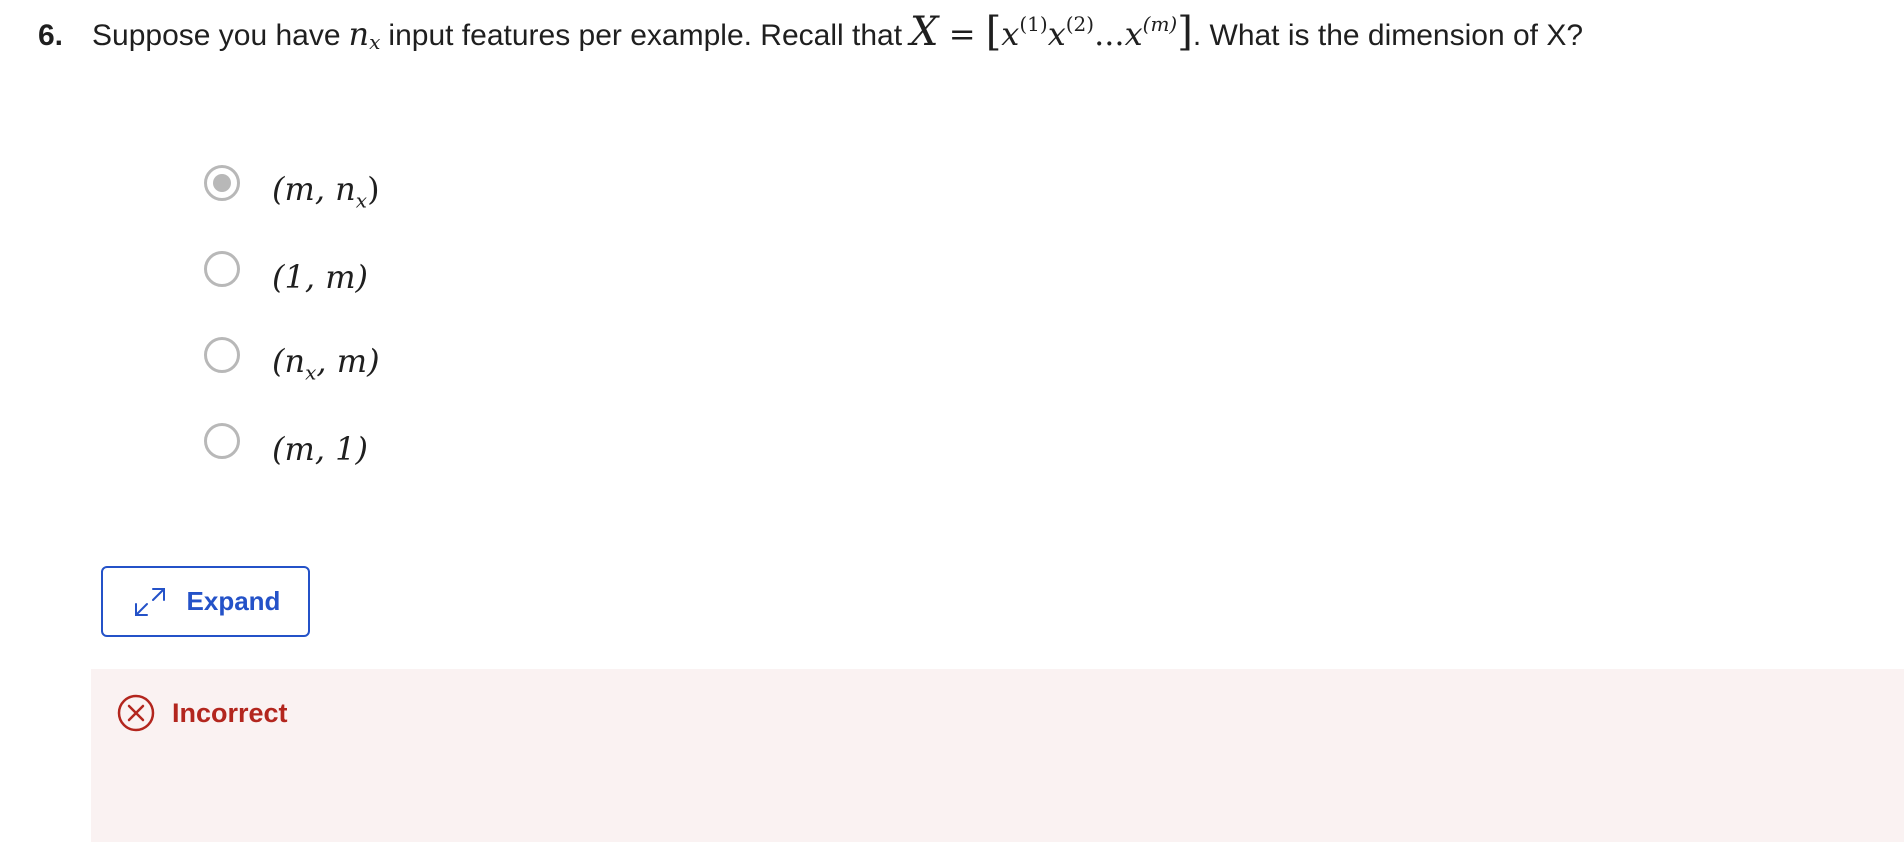 The width and height of the screenshot is (1904, 842). I want to click on answer-options: (m, nx) (1, m) (nx, m) (m, 1), so click(292, 320).